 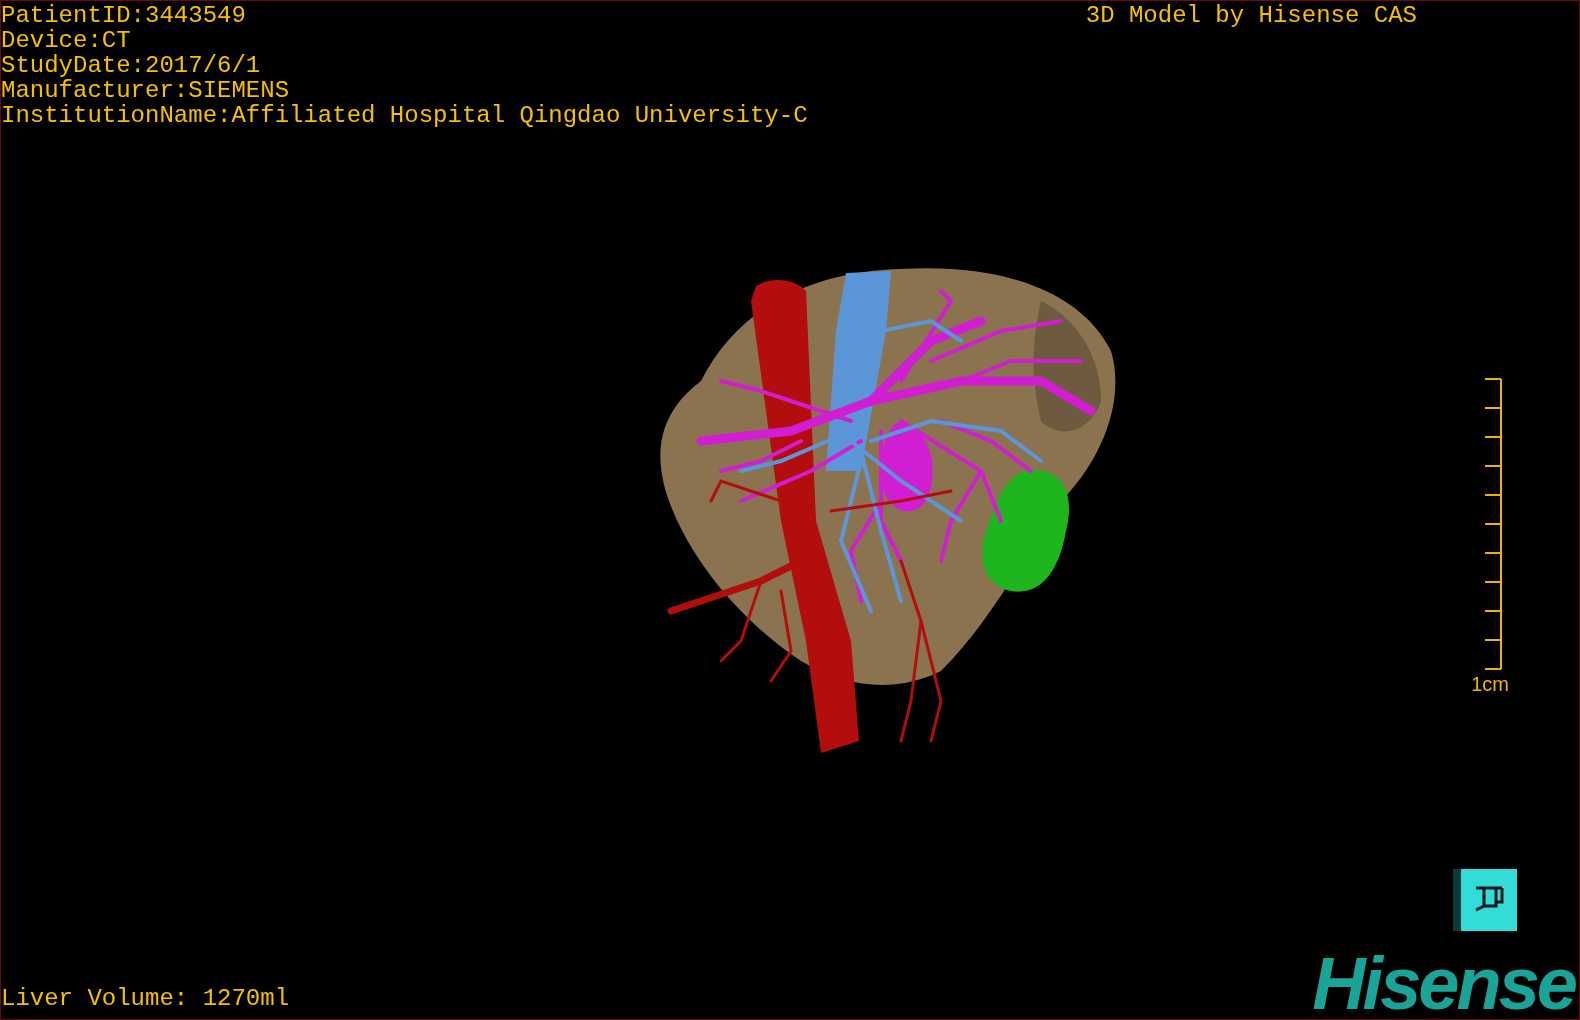 What do you see at coordinates (146, 90) in the screenshot?
I see `patient-info-line: Manufacturer:SIEMENS` at bounding box center [146, 90].